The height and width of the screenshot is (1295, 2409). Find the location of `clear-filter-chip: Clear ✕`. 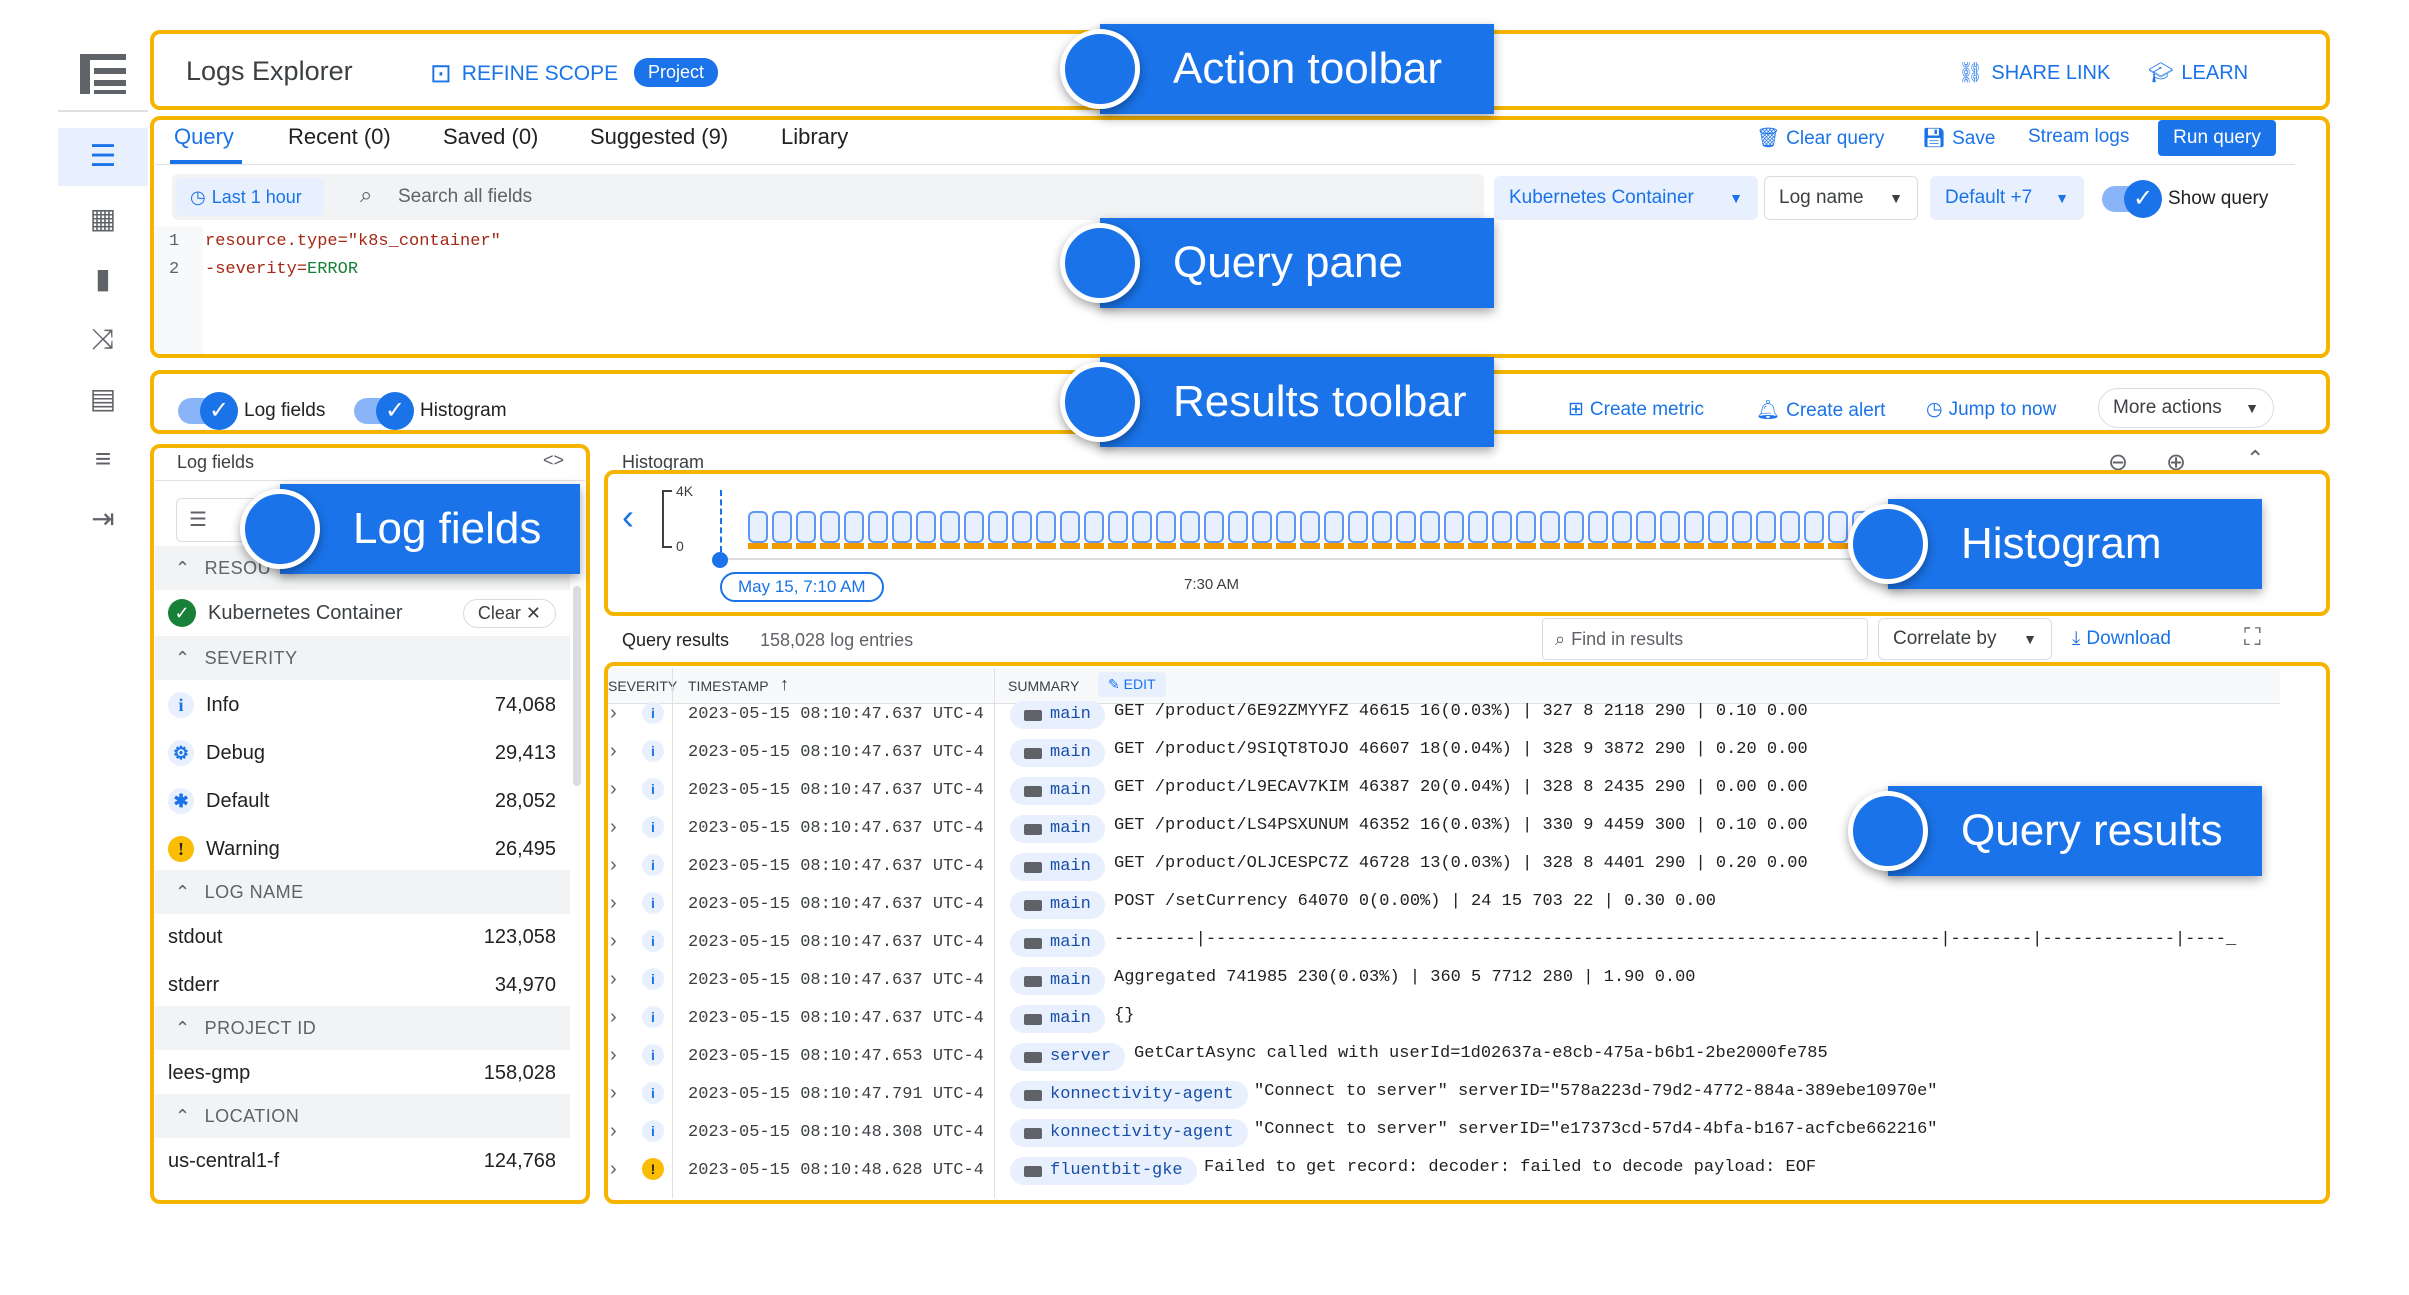

clear-filter-chip: Clear ✕ is located at coordinates (509, 613).